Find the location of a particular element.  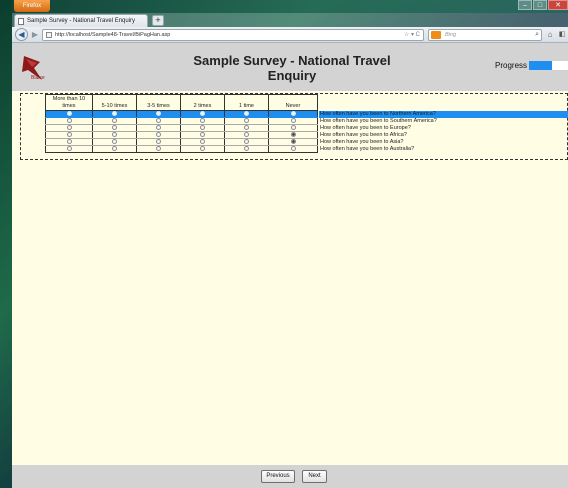

new-tab-button: + is located at coordinates (158, 20).